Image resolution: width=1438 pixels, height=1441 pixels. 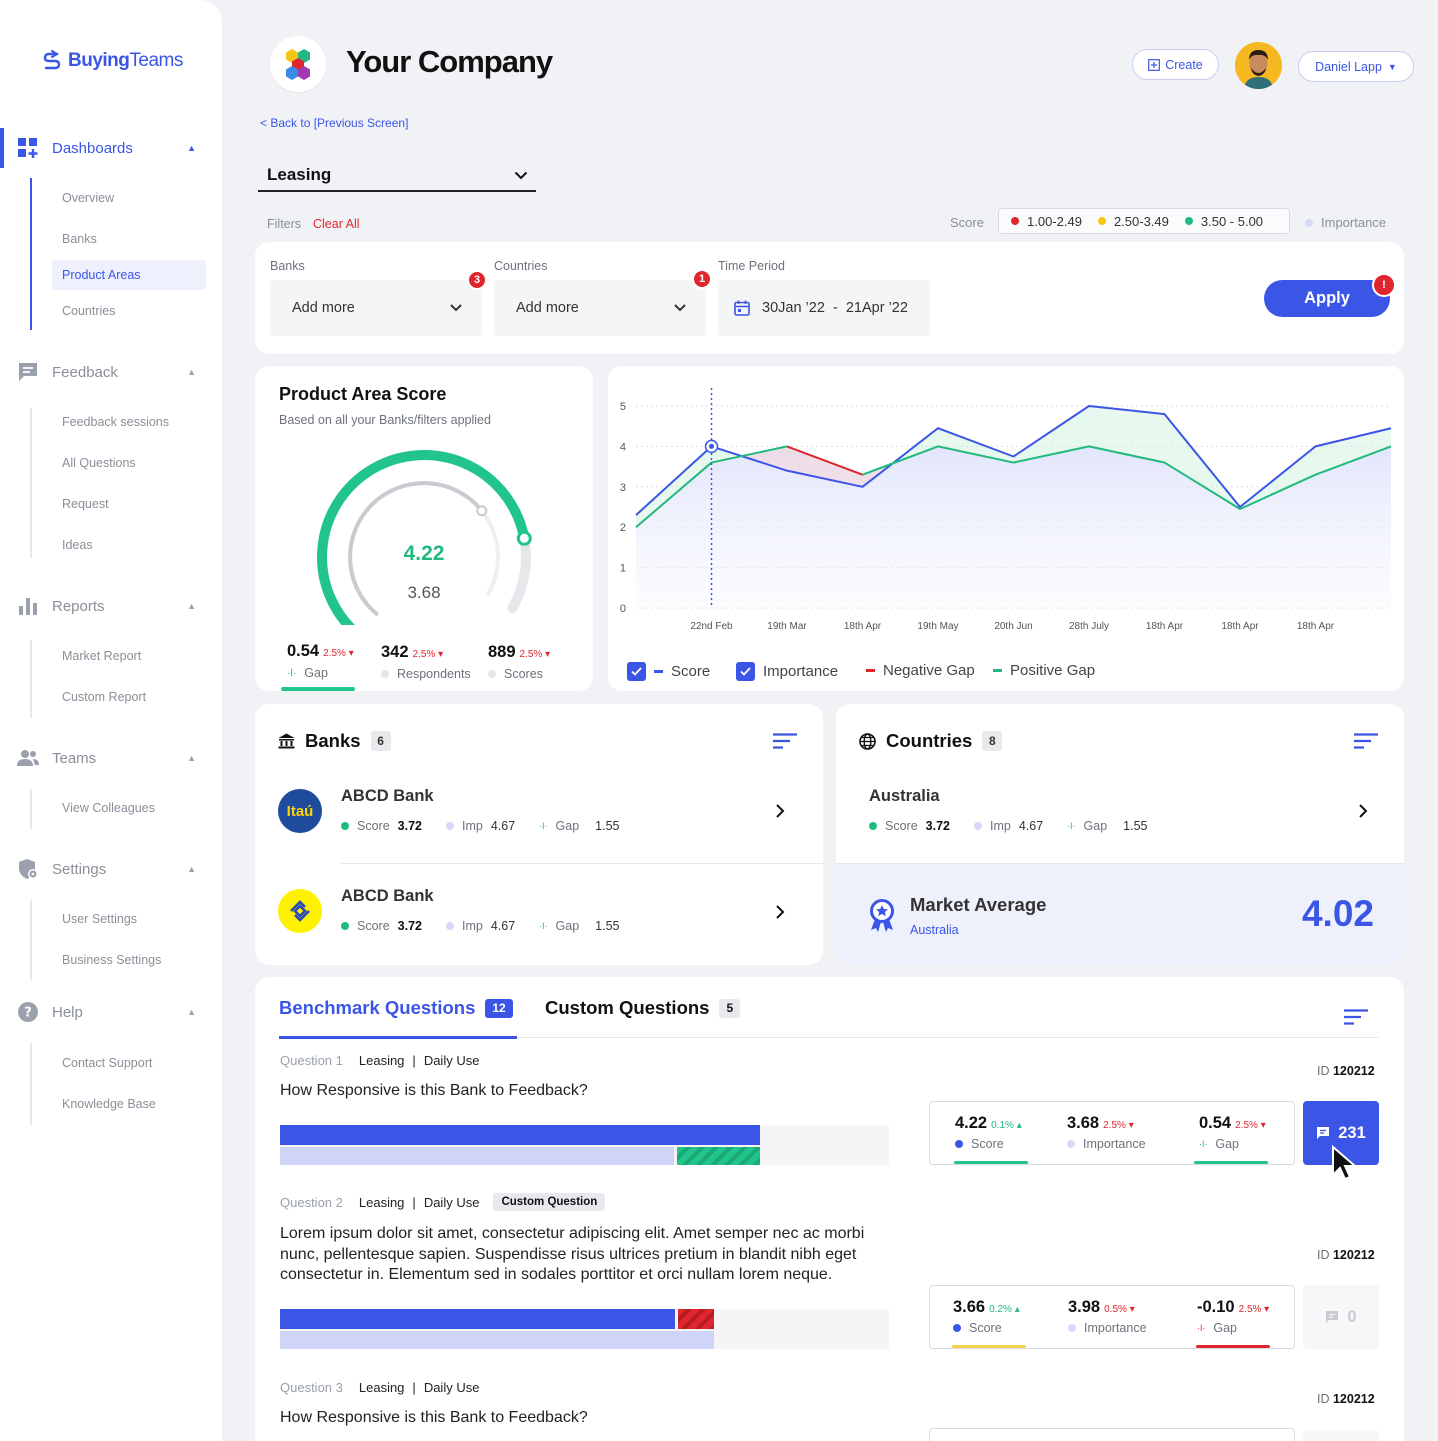 What do you see at coordinates (824, 308) in the screenshot?
I see `time-period-picker: 30Jan ’22 - 21Apr ’22` at bounding box center [824, 308].